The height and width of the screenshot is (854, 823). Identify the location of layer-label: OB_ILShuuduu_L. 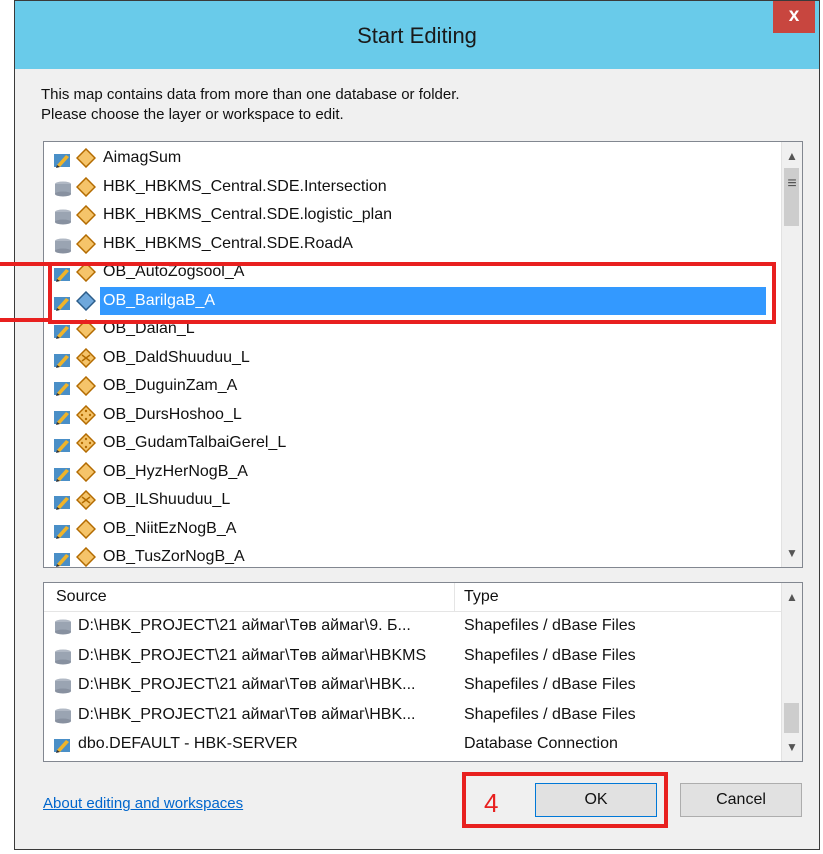
(167, 499).